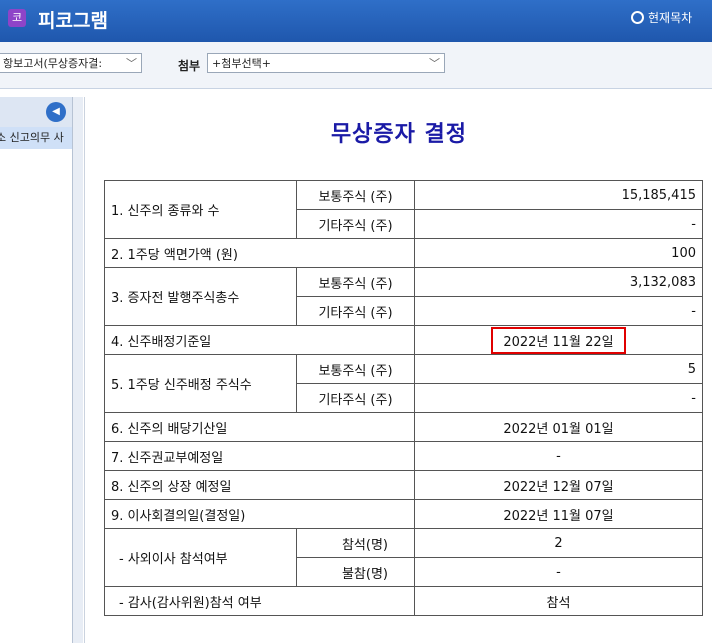  I want to click on toc-radio-icon, so click(637, 17).